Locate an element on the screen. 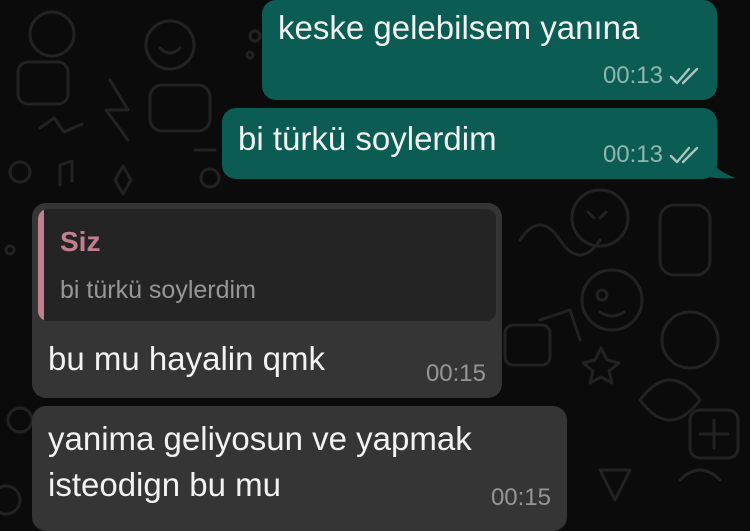 The image size is (750, 531). message-text: keske gelebilsem yanına is located at coordinates (459, 27).